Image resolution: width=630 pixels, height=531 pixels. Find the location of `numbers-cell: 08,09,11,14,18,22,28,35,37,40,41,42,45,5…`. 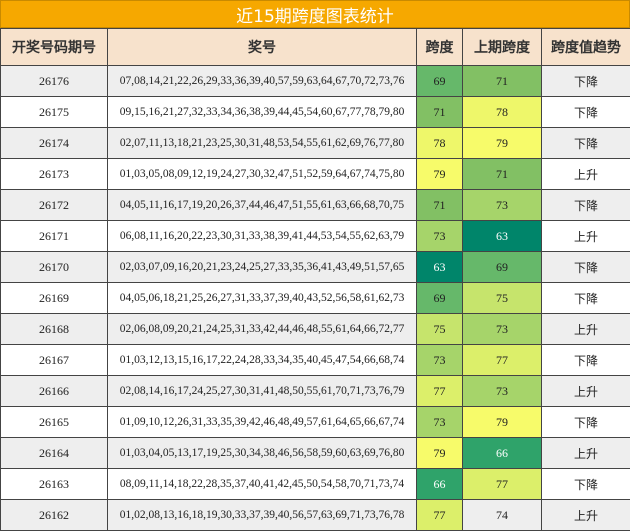

numbers-cell: 08,09,11,14,18,22,28,35,37,40,41,42,45,5… is located at coordinates (262, 484).